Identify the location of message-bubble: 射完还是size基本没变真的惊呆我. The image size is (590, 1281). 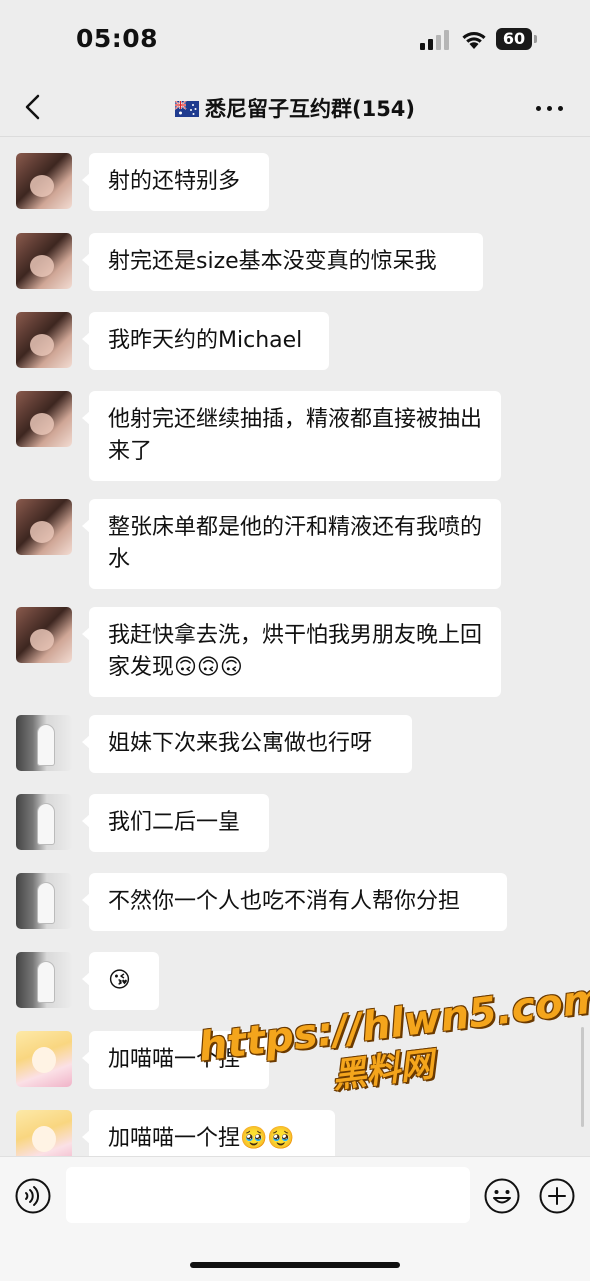
(282, 262).